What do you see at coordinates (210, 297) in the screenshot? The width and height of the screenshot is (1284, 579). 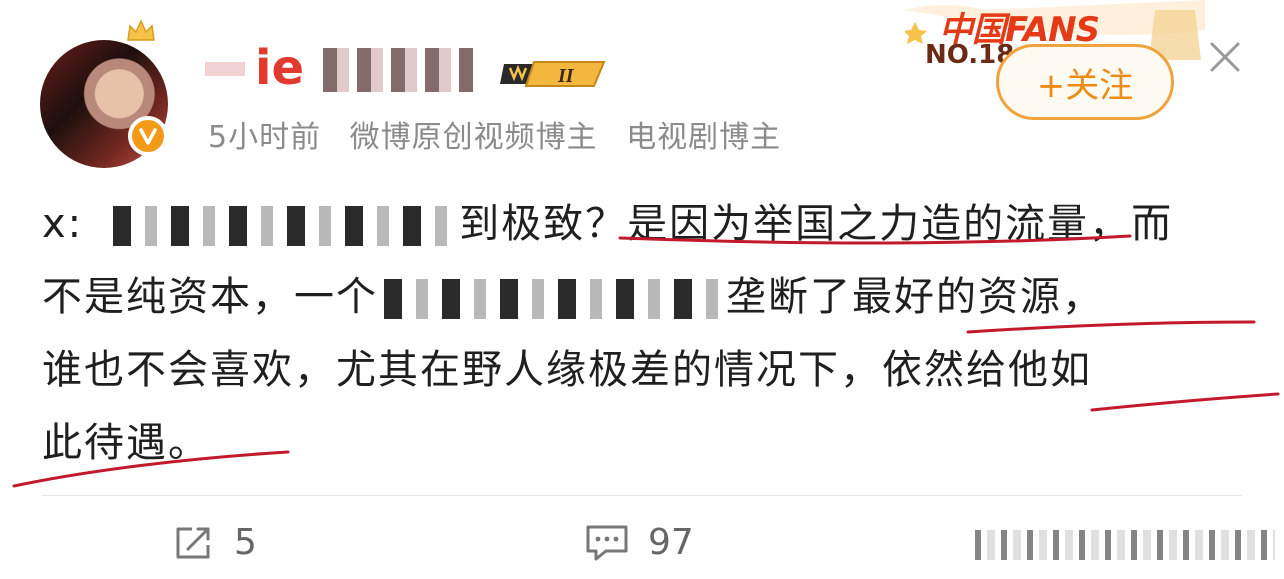 I see `content-text: 不是纯资本，一个` at bounding box center [210, 297].